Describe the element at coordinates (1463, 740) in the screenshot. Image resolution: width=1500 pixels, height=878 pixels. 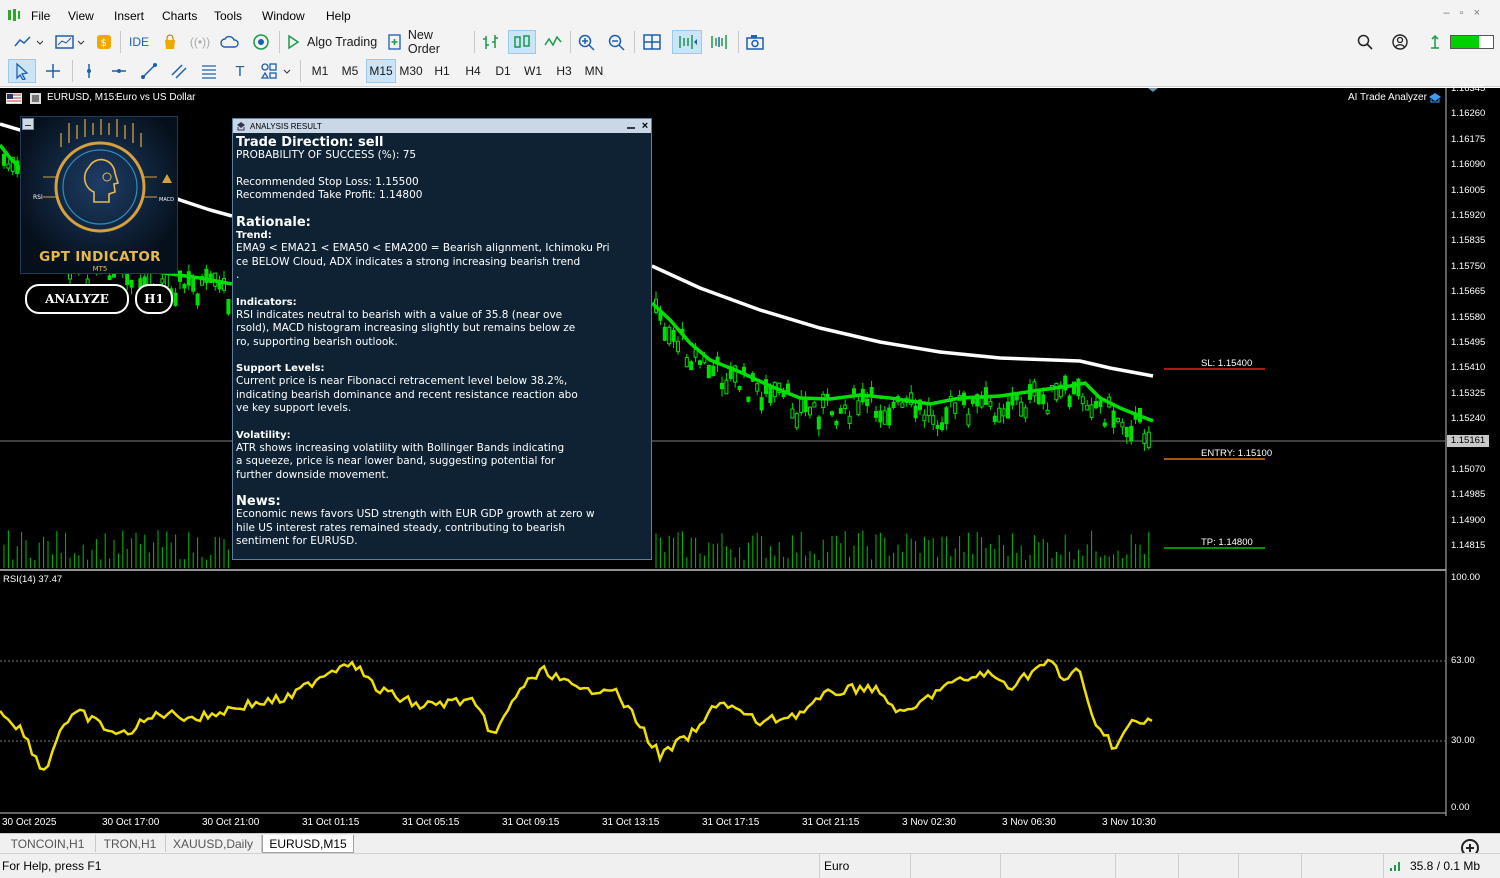
I see `rsi-axis-30: 30.00` at that location.